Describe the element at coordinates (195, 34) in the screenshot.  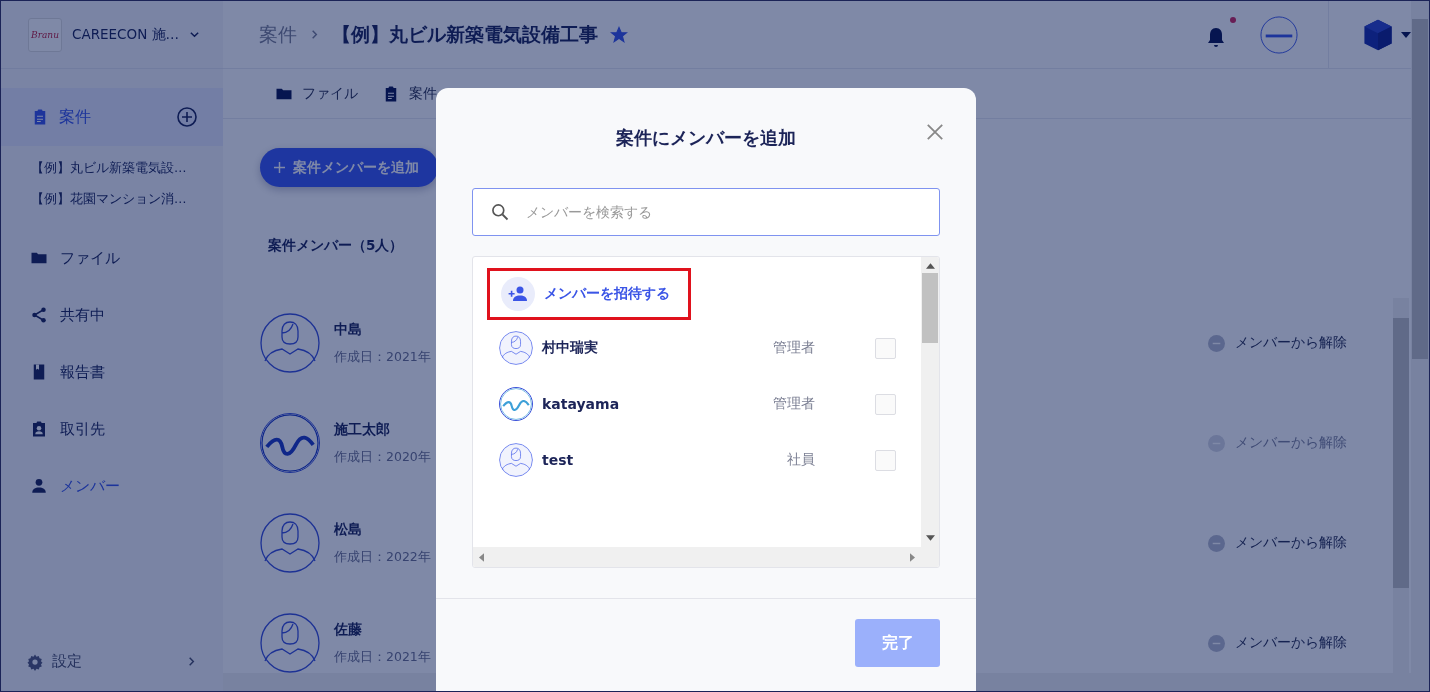
I see `chevron-down-icon` at that location.